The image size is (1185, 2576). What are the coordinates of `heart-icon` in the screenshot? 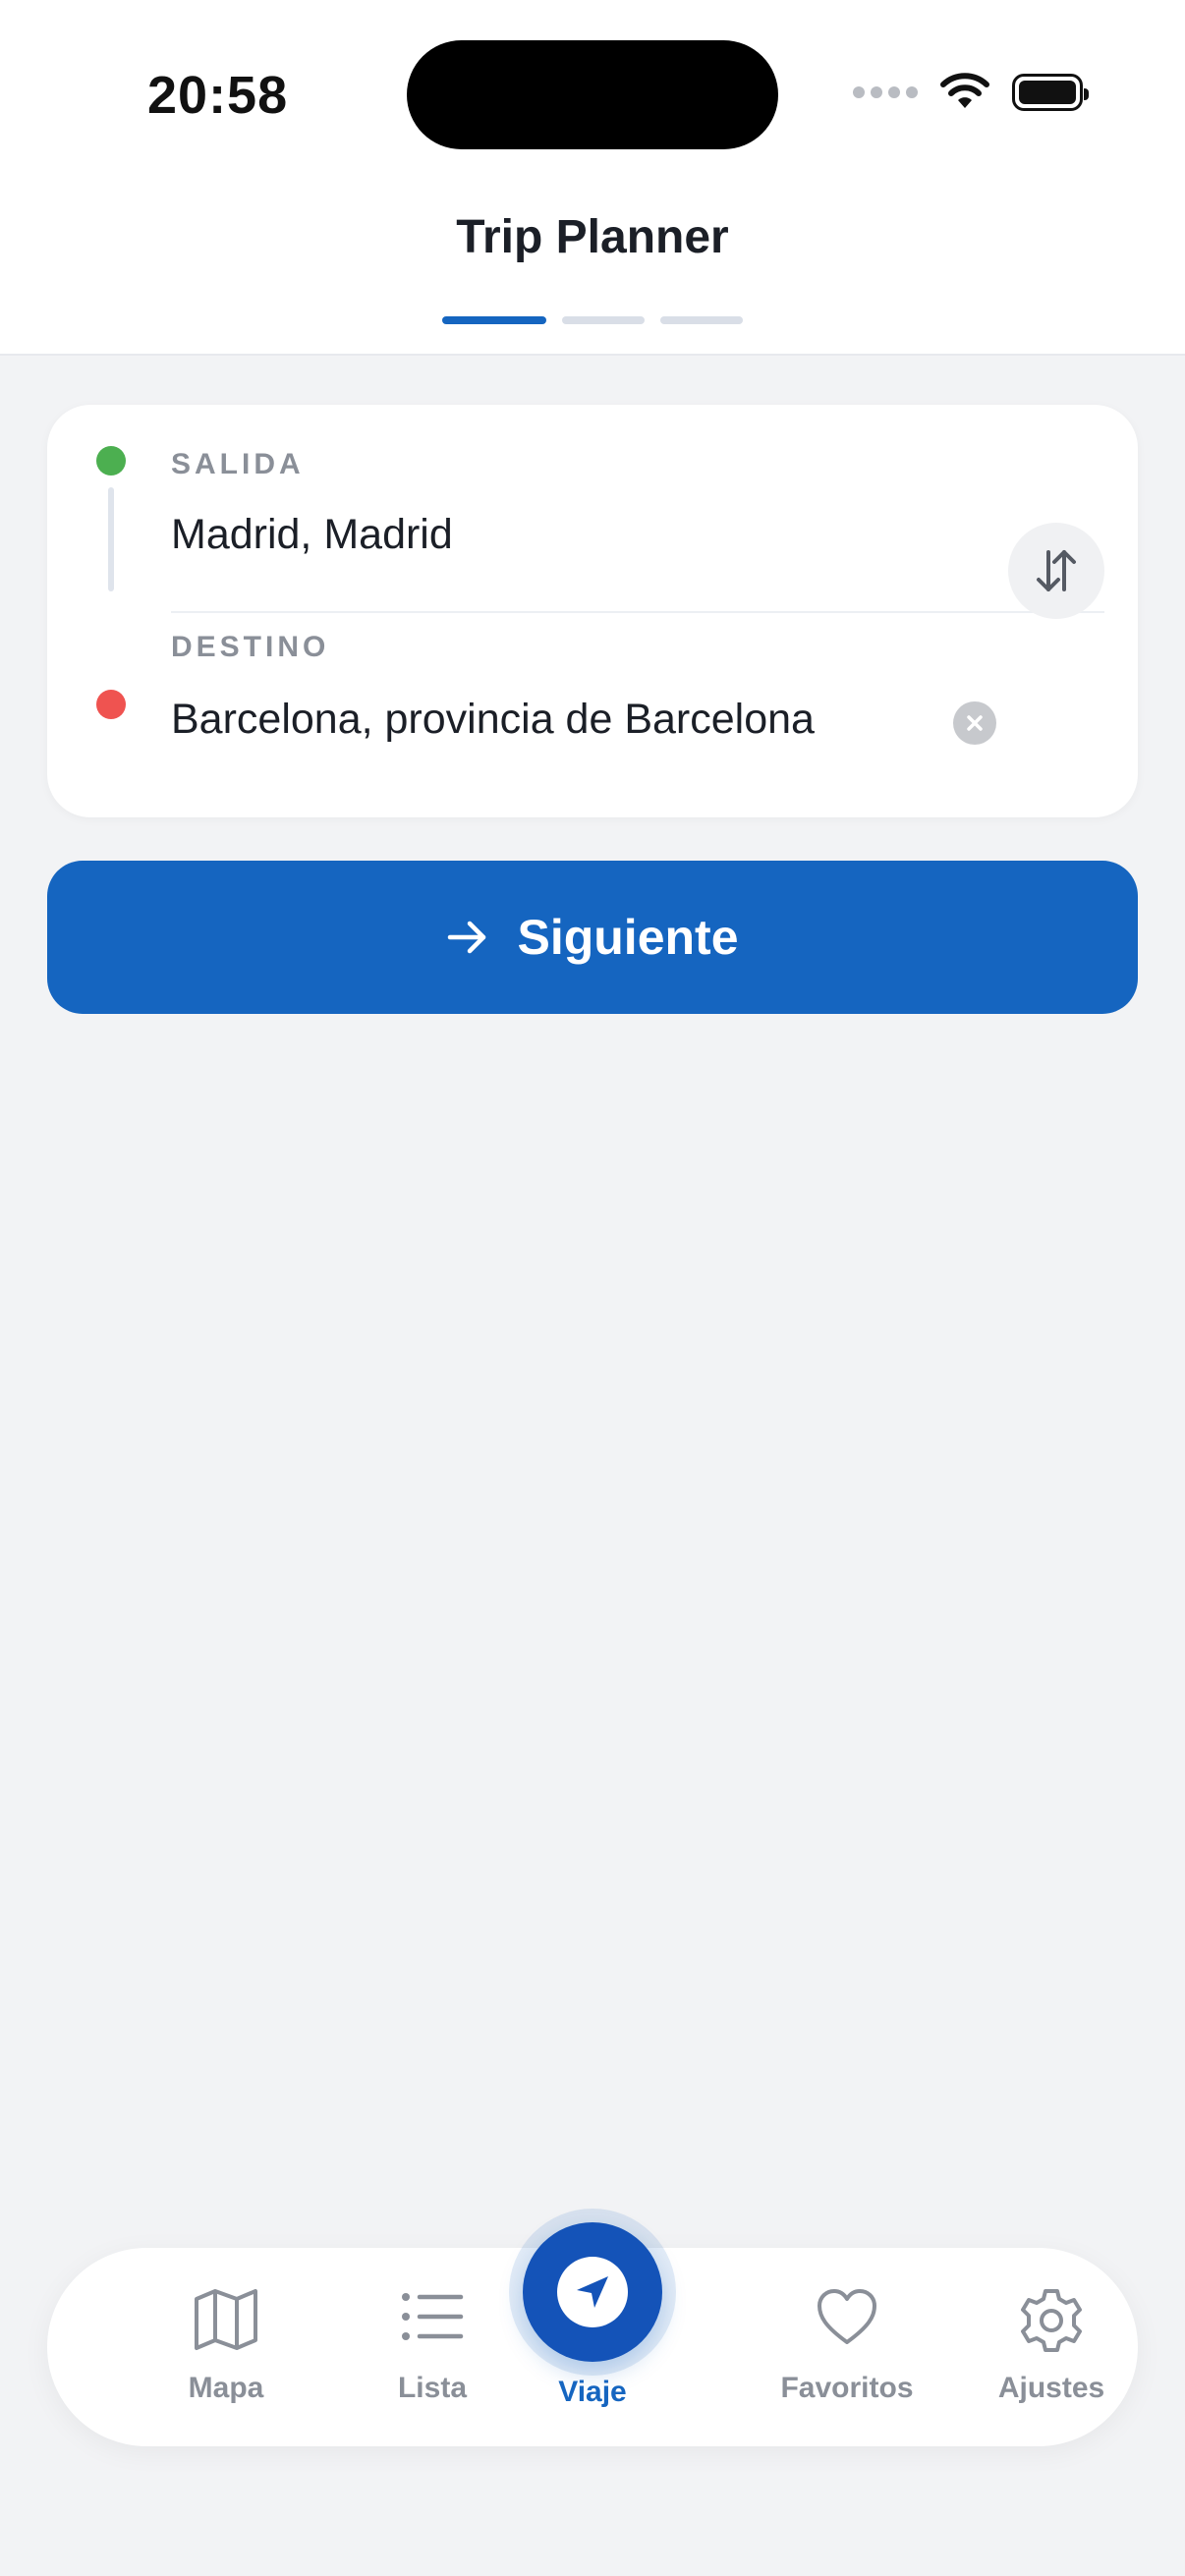 It's located at (847, 2316).